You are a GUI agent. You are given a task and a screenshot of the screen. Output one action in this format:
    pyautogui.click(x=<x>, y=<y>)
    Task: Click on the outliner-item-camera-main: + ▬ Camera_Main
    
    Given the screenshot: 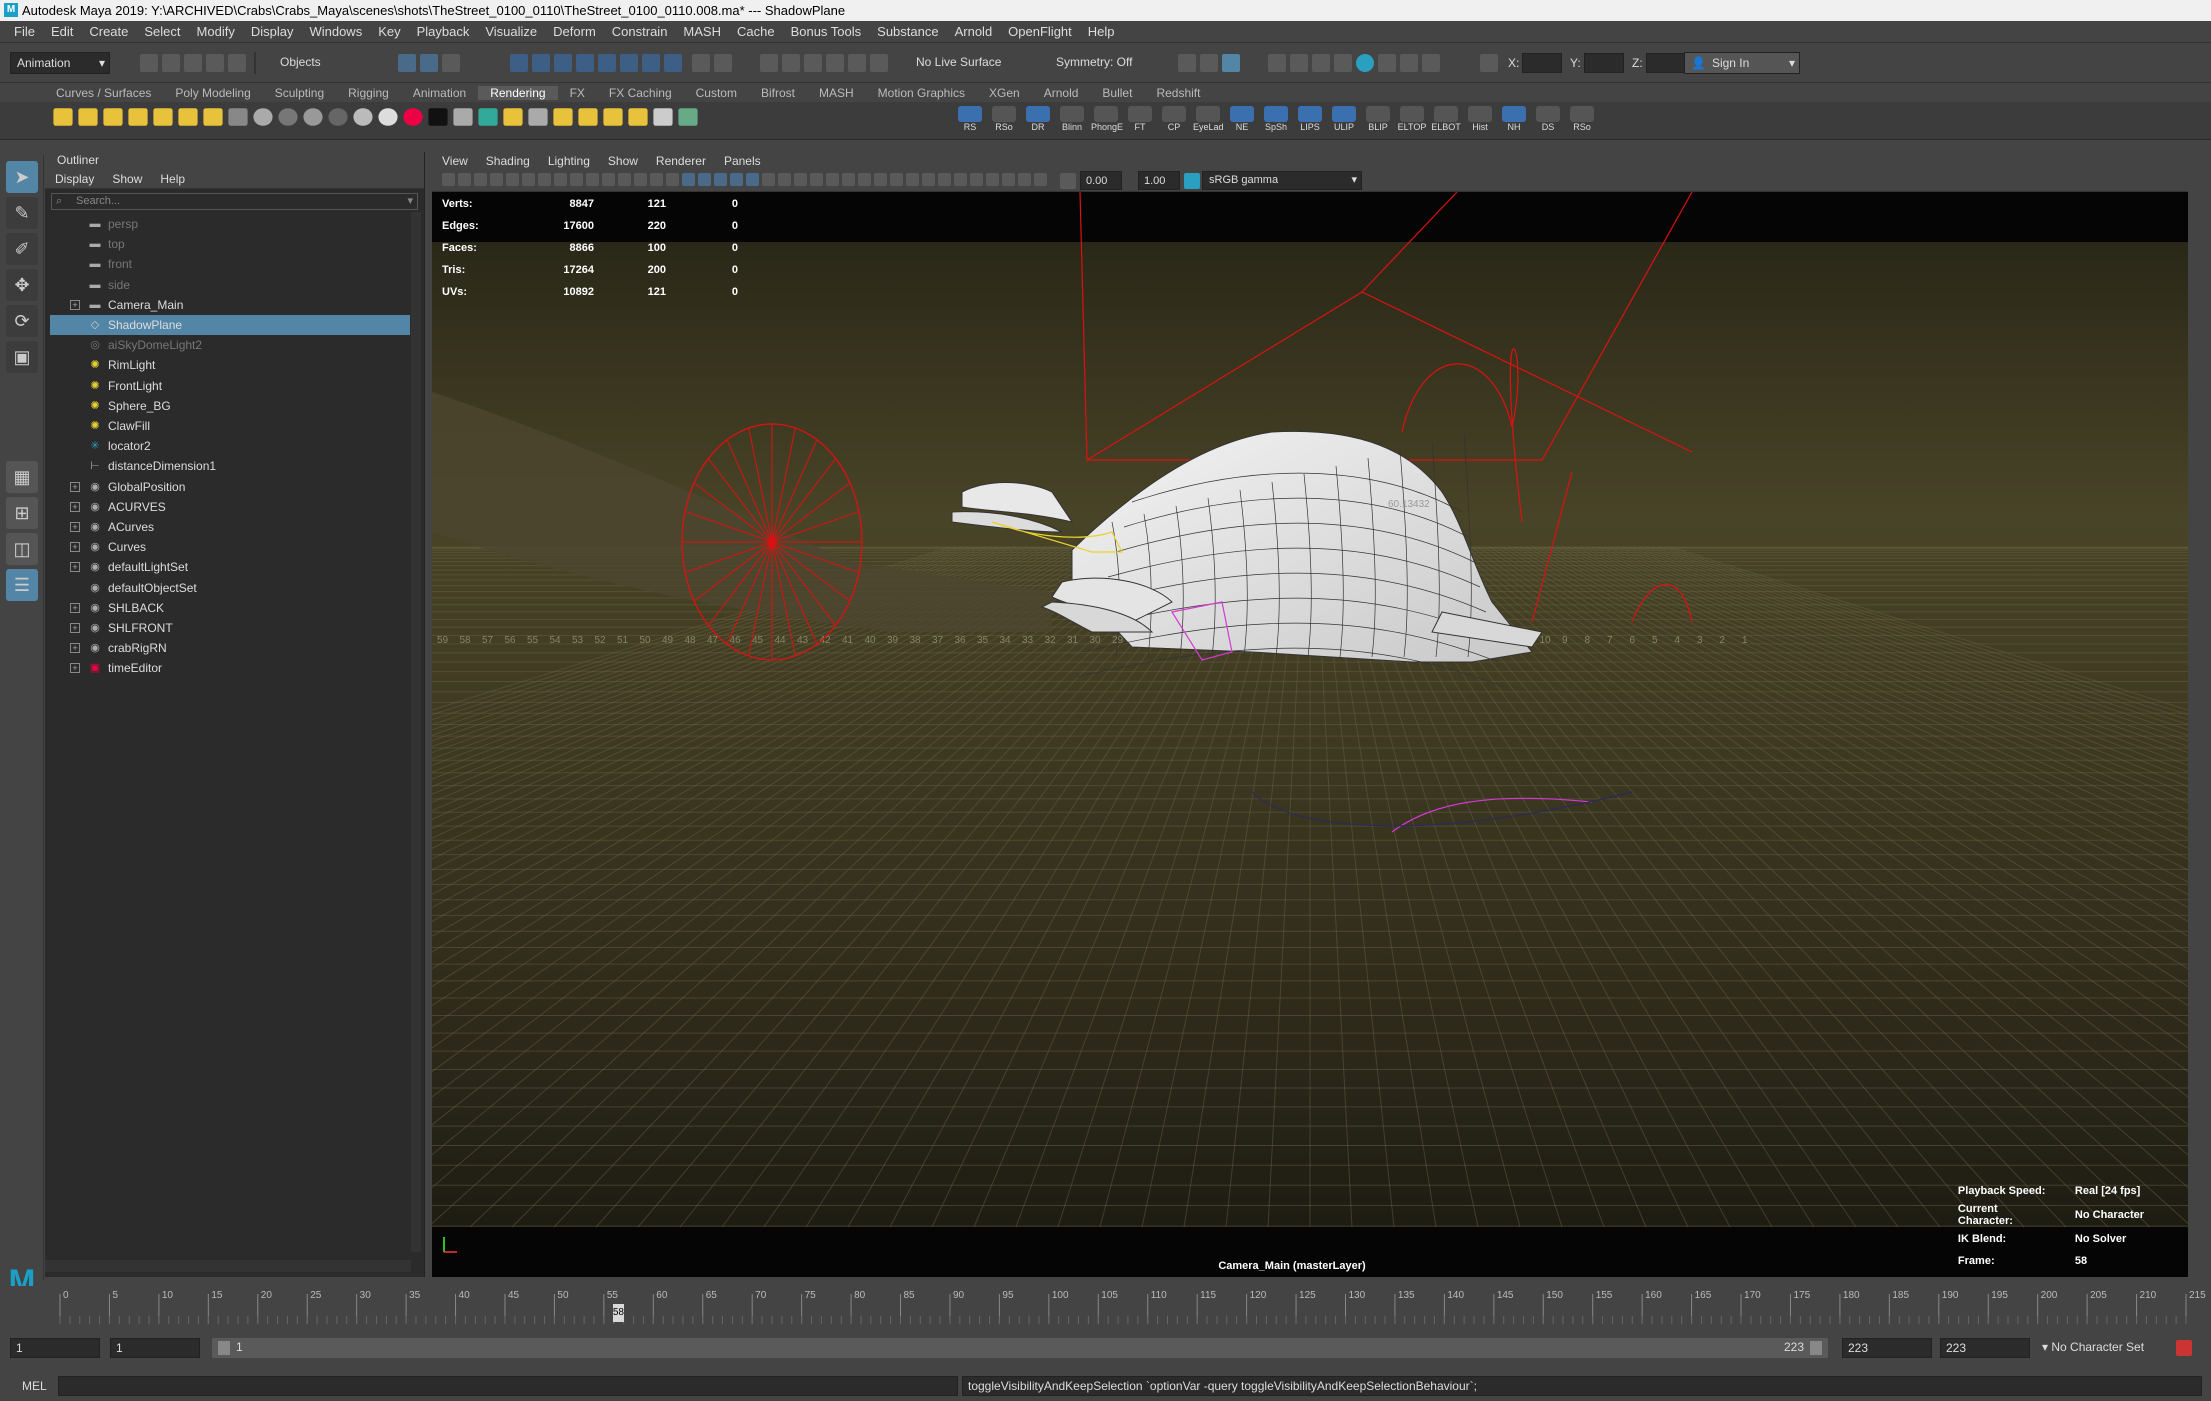 What is the action you would take?
    pyautogui.click(x=230, y=305)
    